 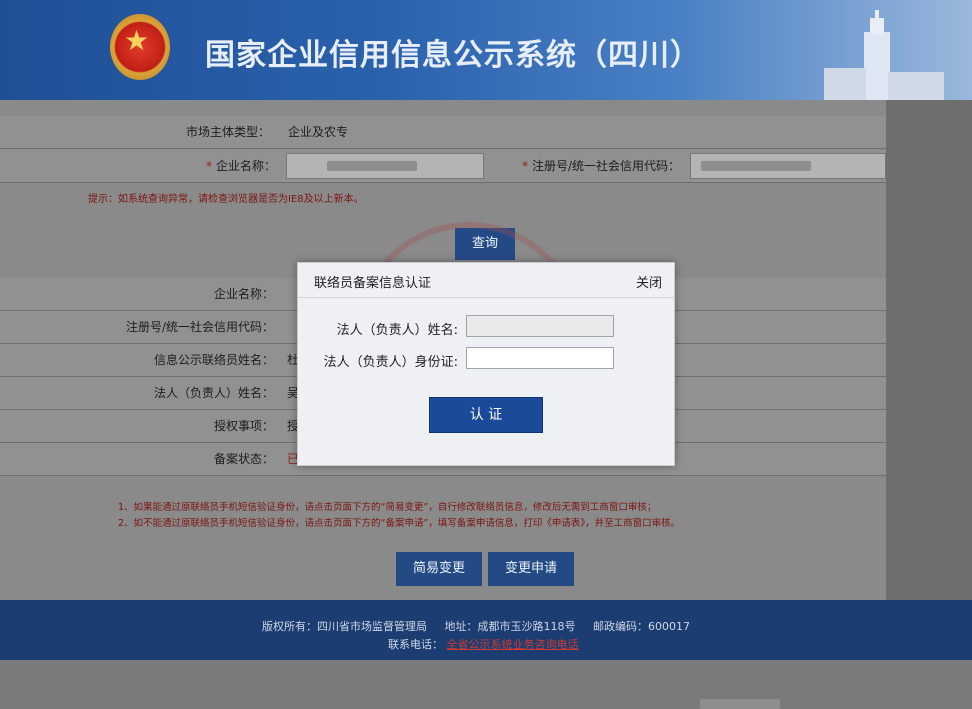 What do you see at coordinates (243, 426) in the screenshot?
I see `auth-label: 授权事项：` at bounding box center [243, 426].